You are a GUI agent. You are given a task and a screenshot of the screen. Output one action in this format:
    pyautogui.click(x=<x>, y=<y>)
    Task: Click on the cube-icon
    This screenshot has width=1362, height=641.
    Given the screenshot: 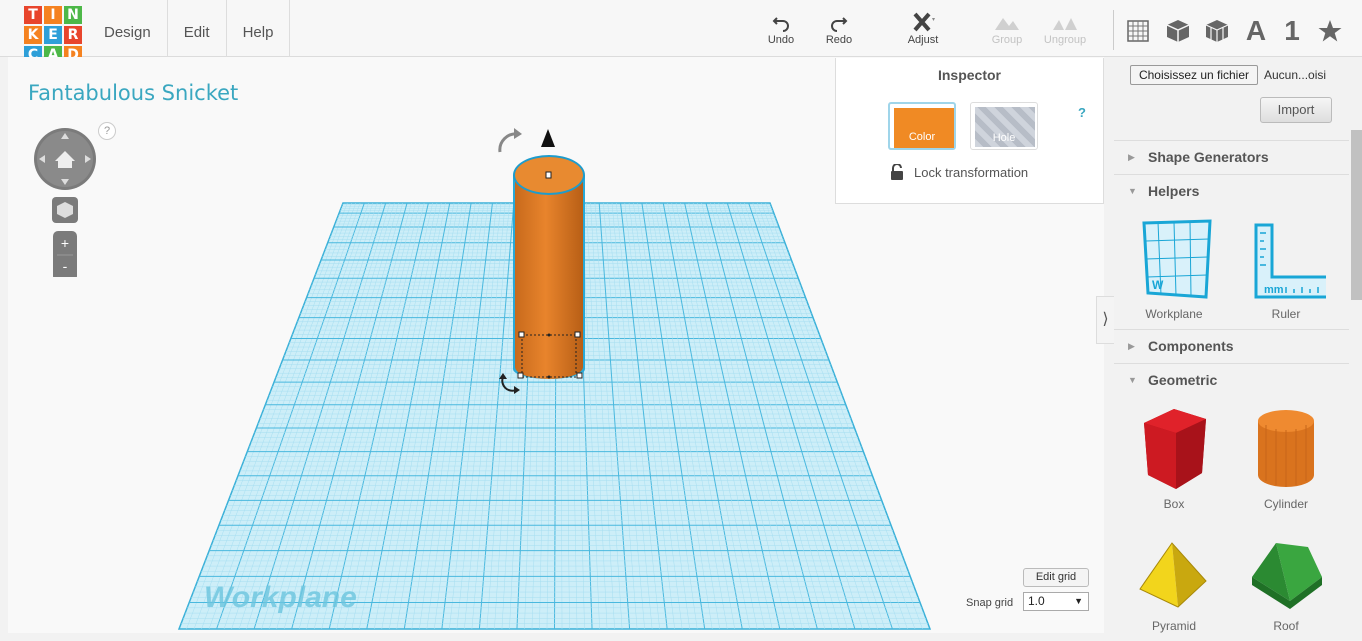 What is the action you would take?
    pyautogui.click(x=1178, y=31)
    